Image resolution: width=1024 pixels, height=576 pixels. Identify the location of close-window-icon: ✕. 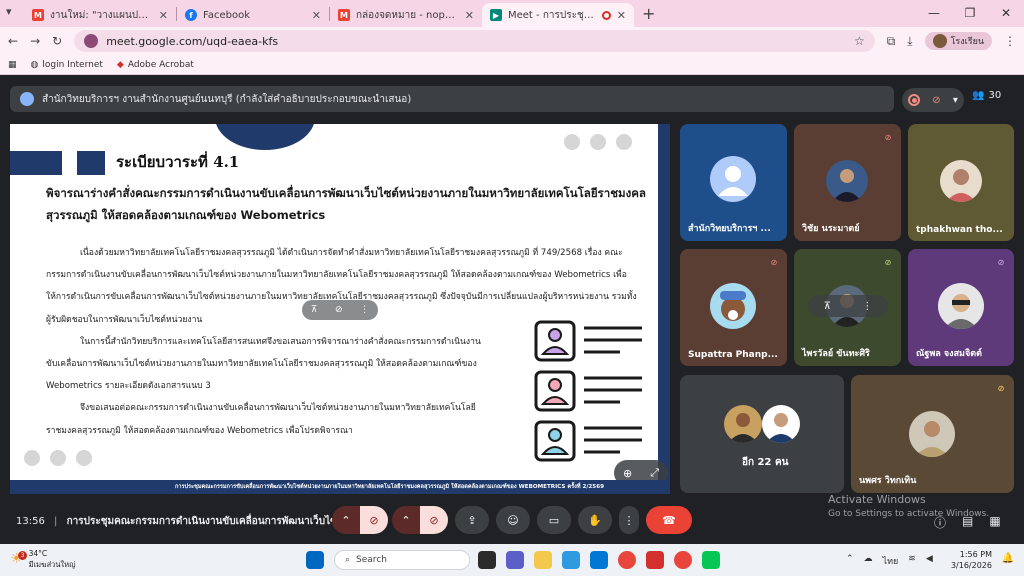
(1006, 13).